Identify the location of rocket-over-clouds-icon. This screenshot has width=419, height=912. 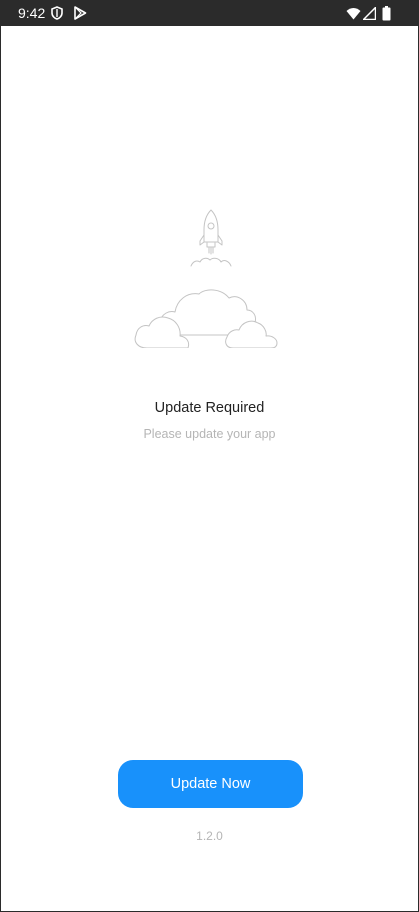
(206, 278).